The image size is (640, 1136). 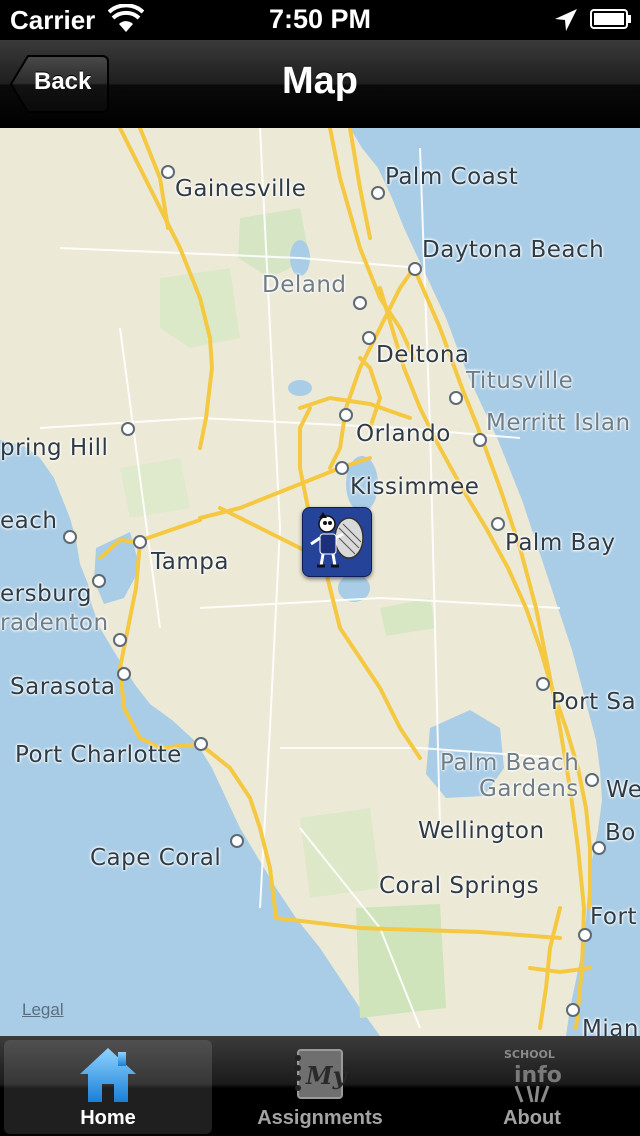 I want to click on tab-assignments: My Assignments, so click(x=320, y=1087).